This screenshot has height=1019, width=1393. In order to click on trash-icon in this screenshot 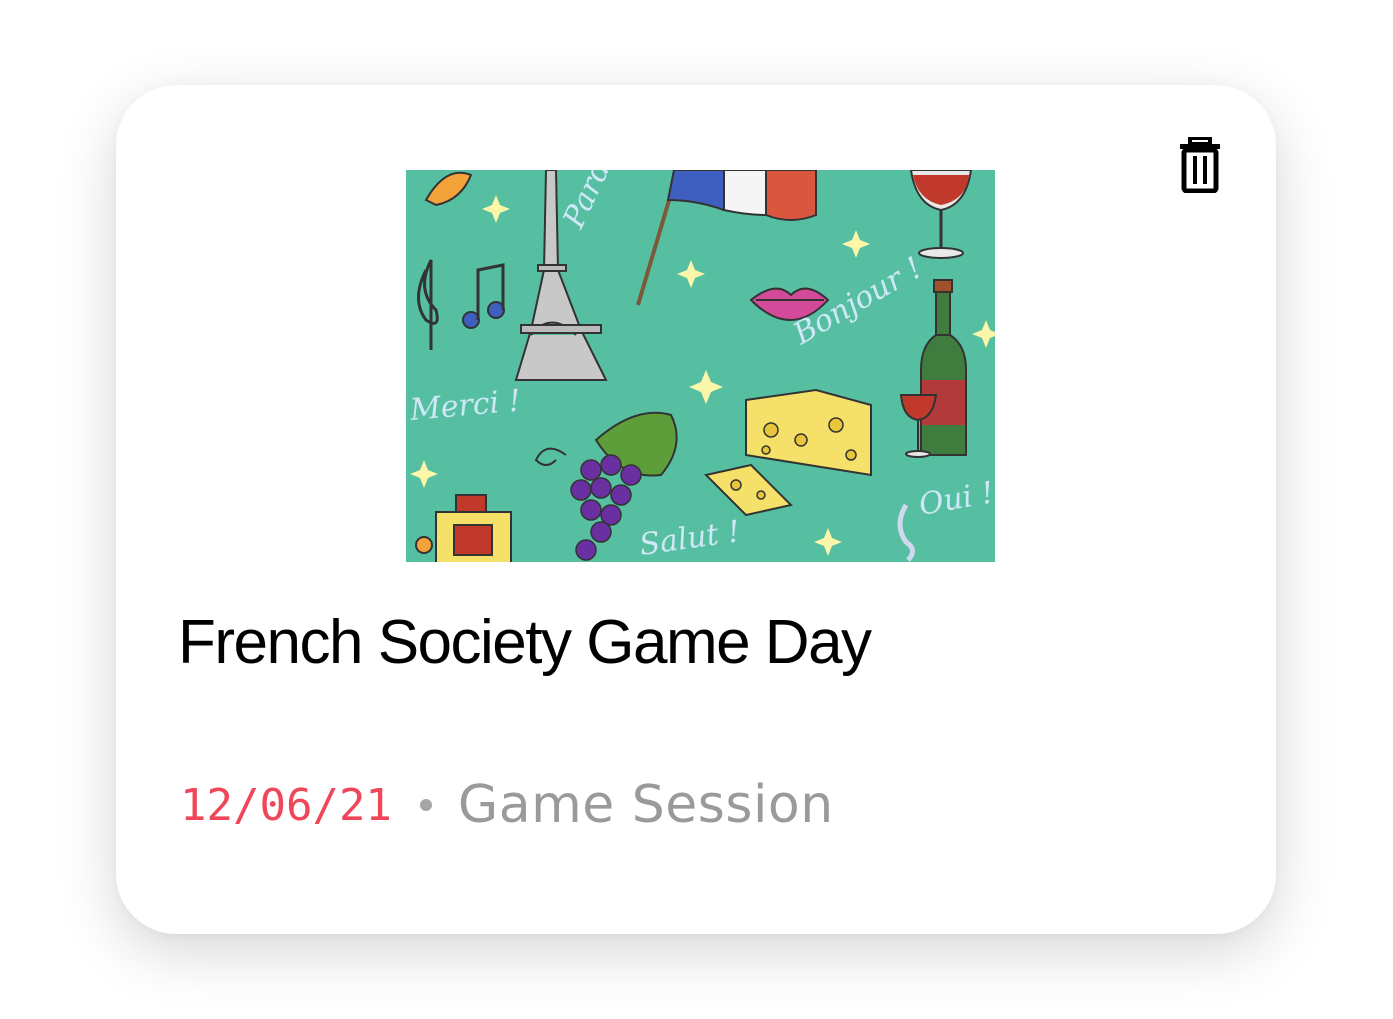, I will do `click(1200, 165)`.